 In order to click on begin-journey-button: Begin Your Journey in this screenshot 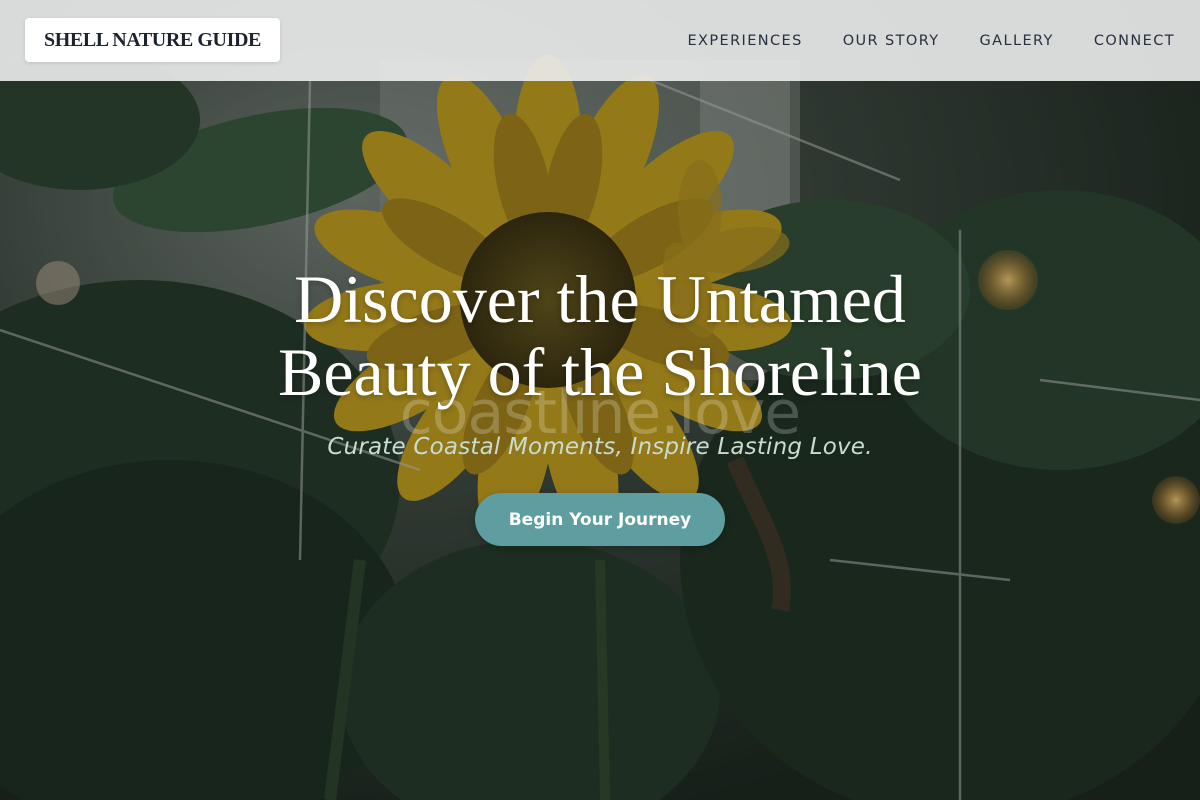, I will do `click(600, 519)`.